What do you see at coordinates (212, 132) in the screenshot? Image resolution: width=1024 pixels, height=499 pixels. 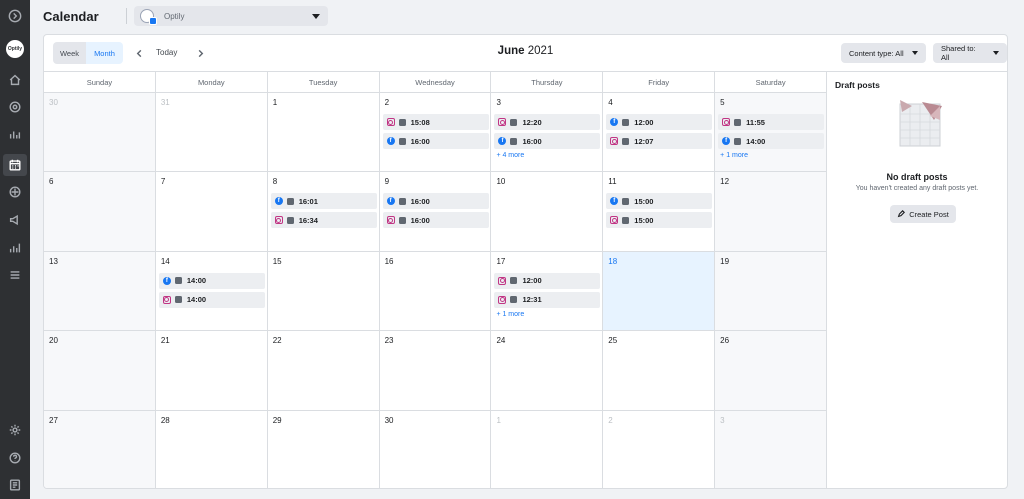 I see `day-cell: 31` at bounding box center [212, 132].